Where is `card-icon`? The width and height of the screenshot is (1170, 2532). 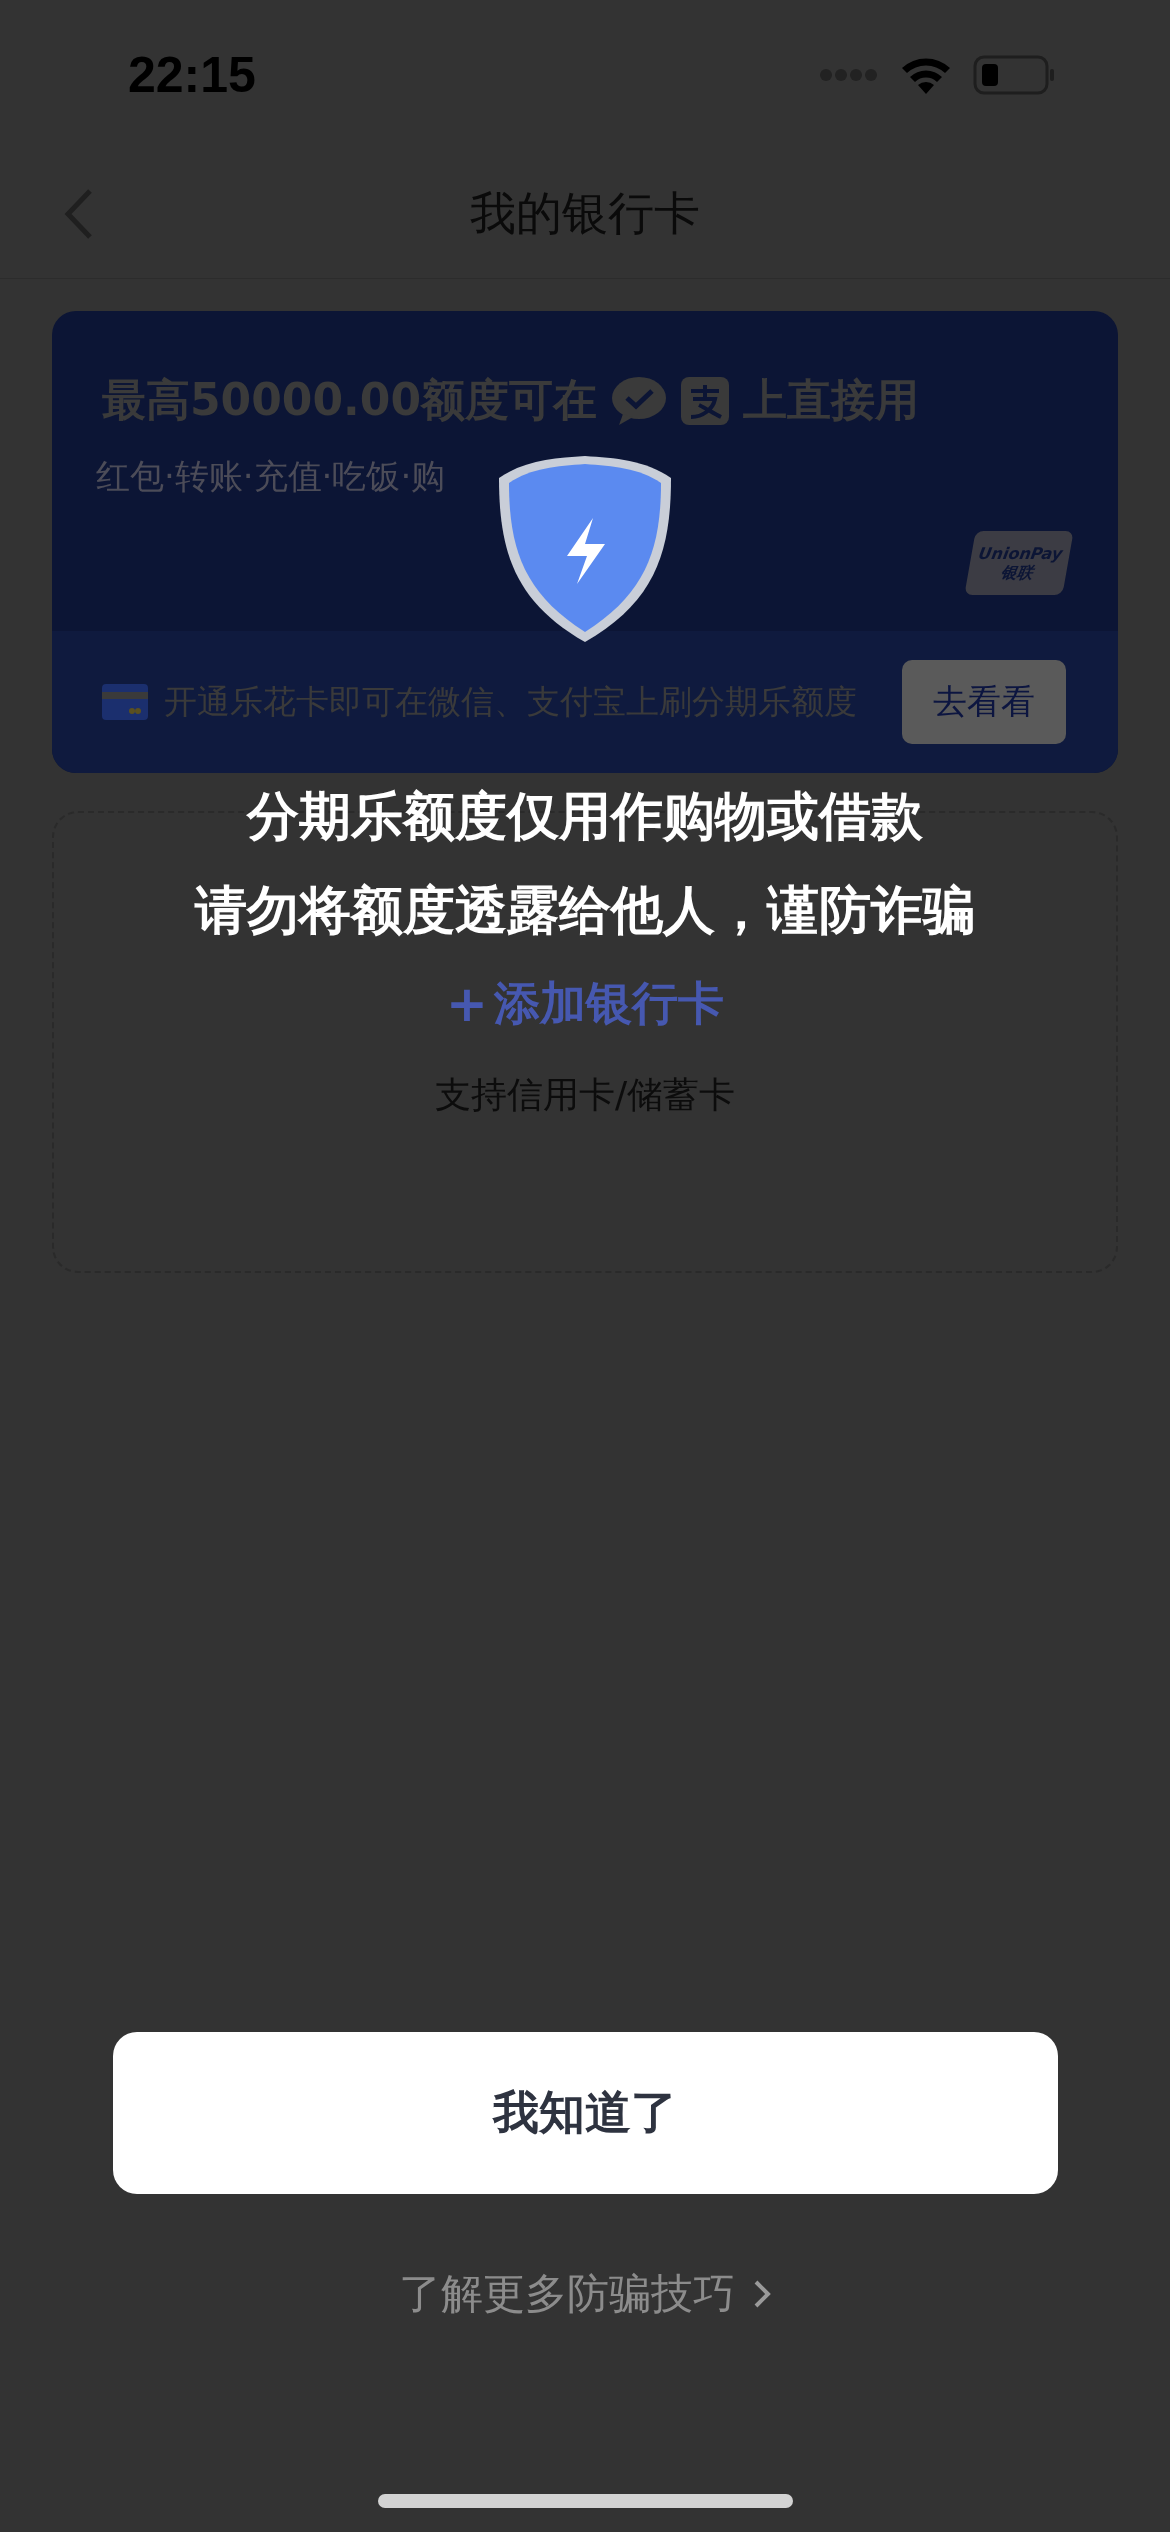 card-icon is located at coordinates (125, 702).